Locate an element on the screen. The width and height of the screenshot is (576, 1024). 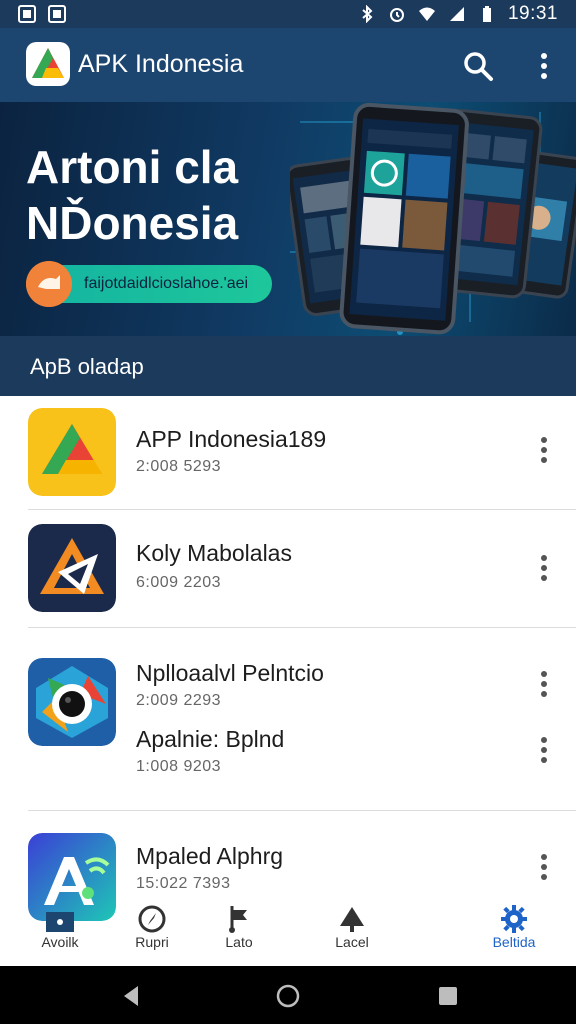
app-name: Apalnie: Bplnd is located at coordinates (210, 739).